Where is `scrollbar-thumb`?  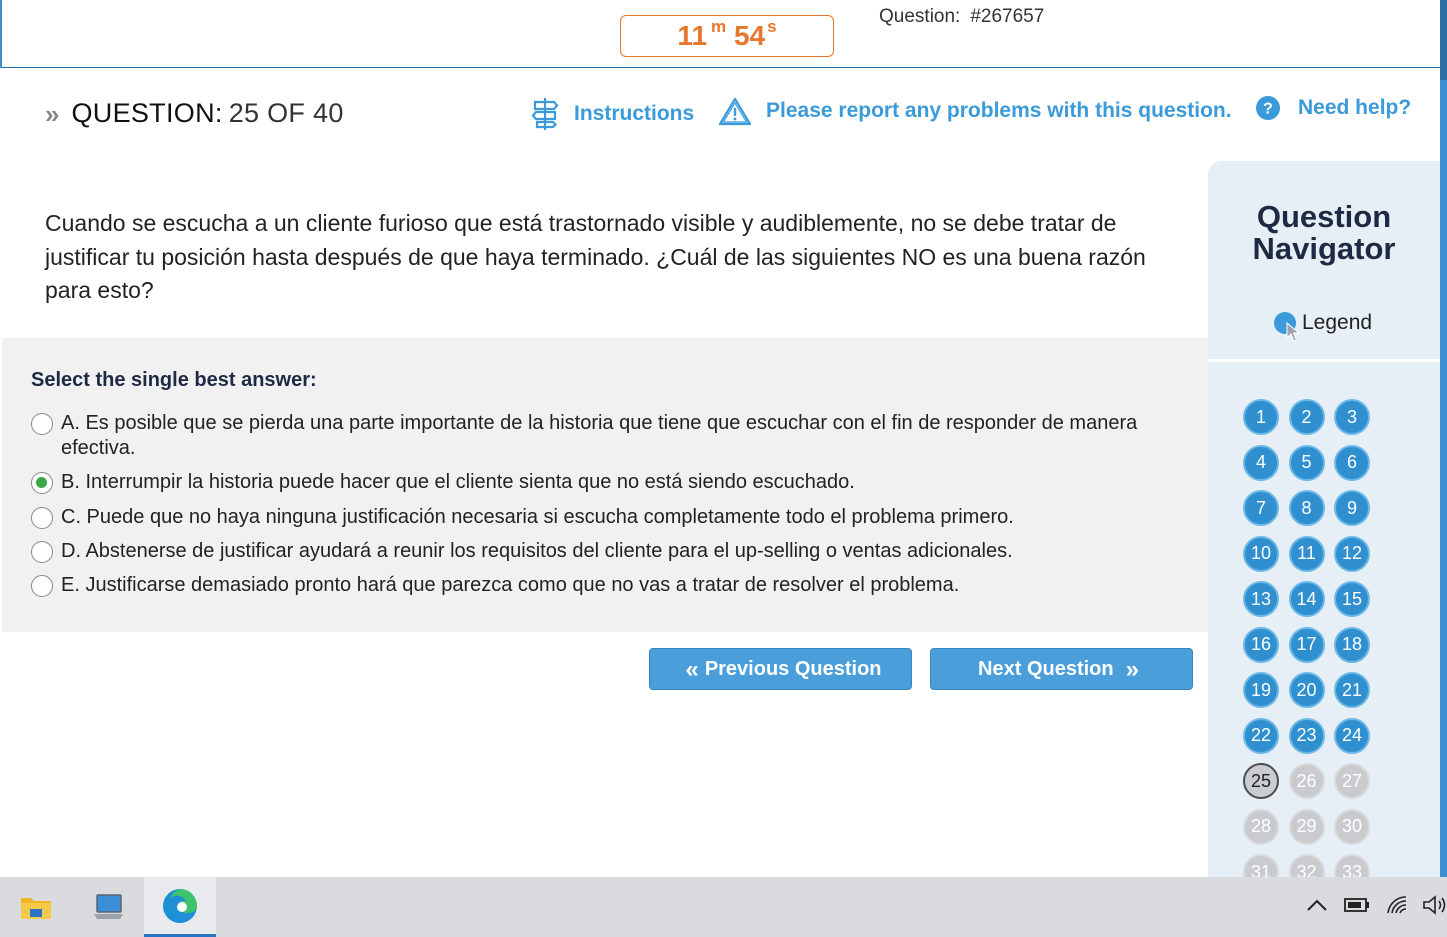
scrollbar-thumb is located at coordinates (1443, 40).